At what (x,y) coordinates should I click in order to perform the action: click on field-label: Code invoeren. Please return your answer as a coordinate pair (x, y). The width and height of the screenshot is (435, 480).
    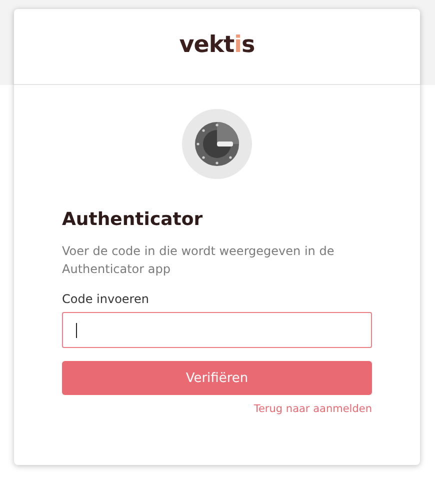
    Looking at the image, I should click on (106, 299).